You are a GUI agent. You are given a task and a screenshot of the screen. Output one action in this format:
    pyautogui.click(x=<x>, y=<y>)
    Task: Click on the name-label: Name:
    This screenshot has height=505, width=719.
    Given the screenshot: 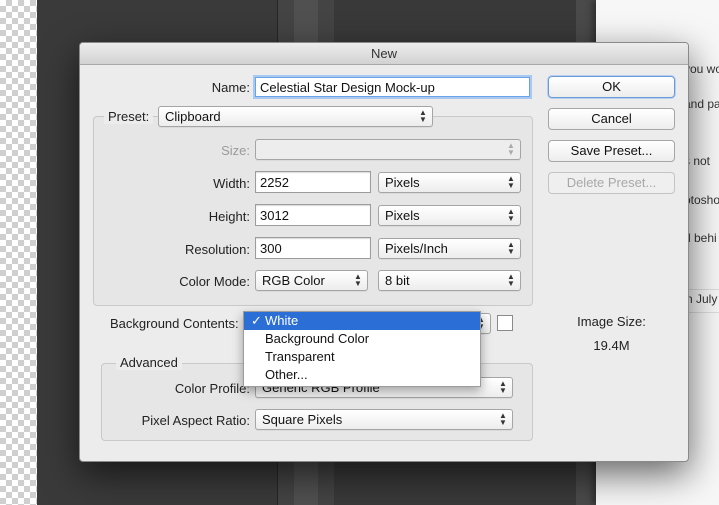 What is the action you would take?
    pyautogui.click(x=230, y=87)
    